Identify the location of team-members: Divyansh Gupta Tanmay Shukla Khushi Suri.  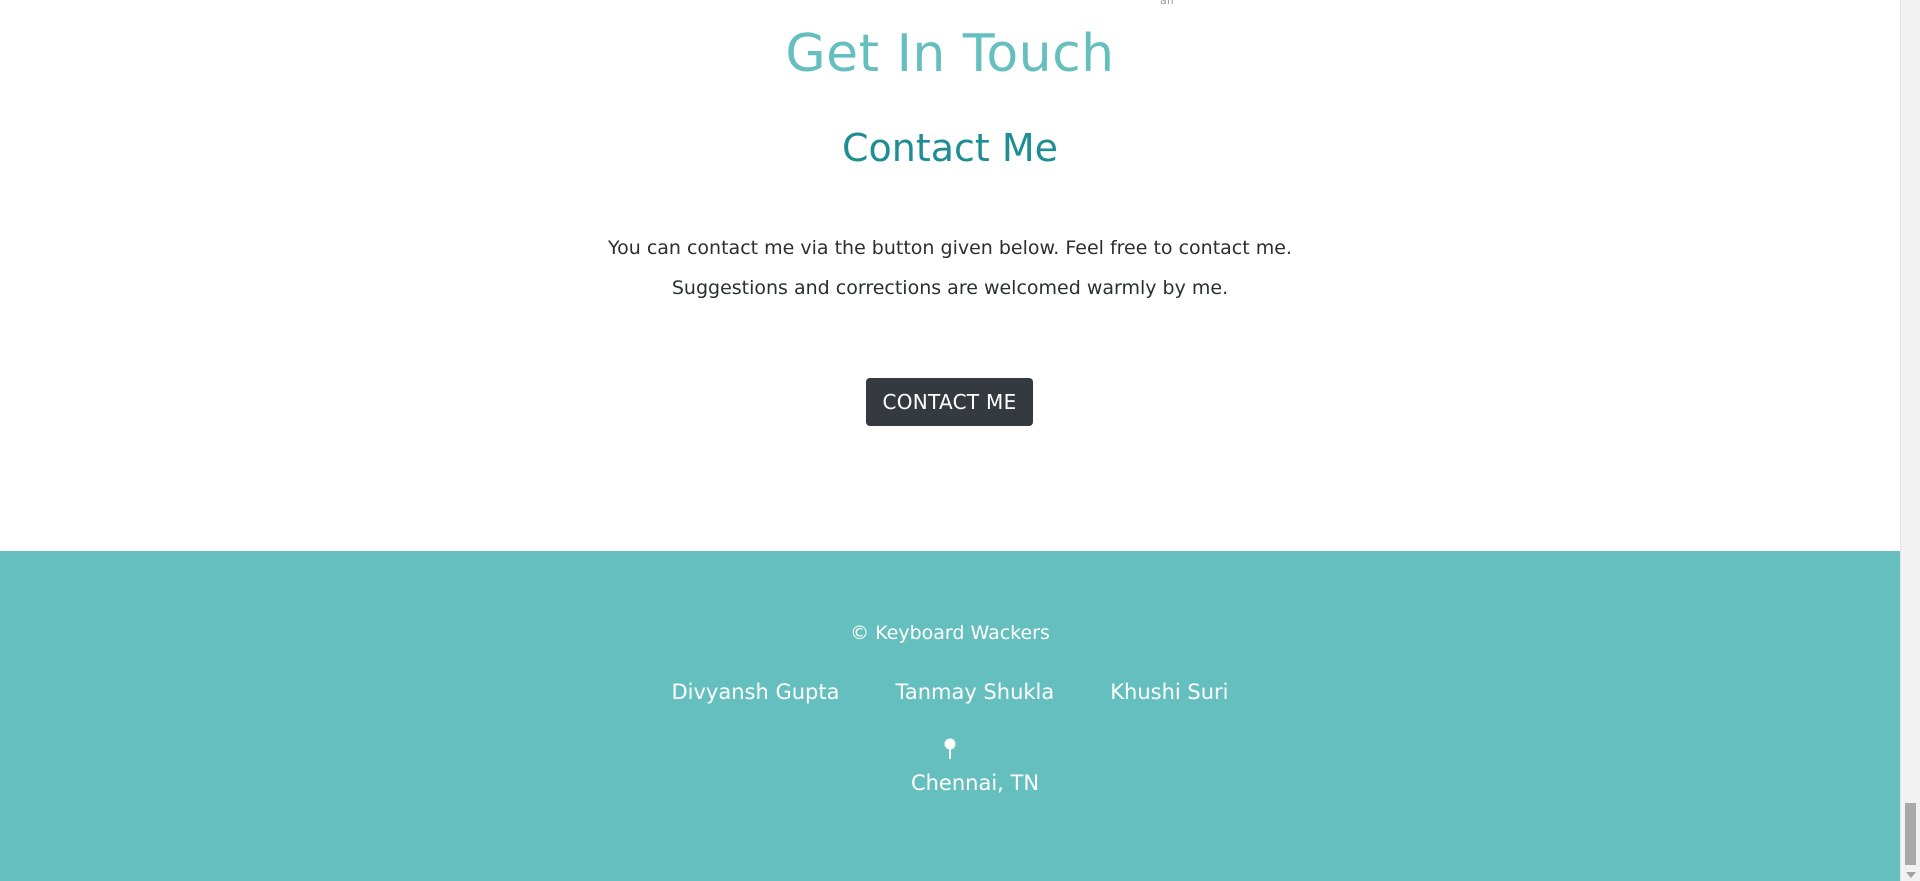
(950, 692).